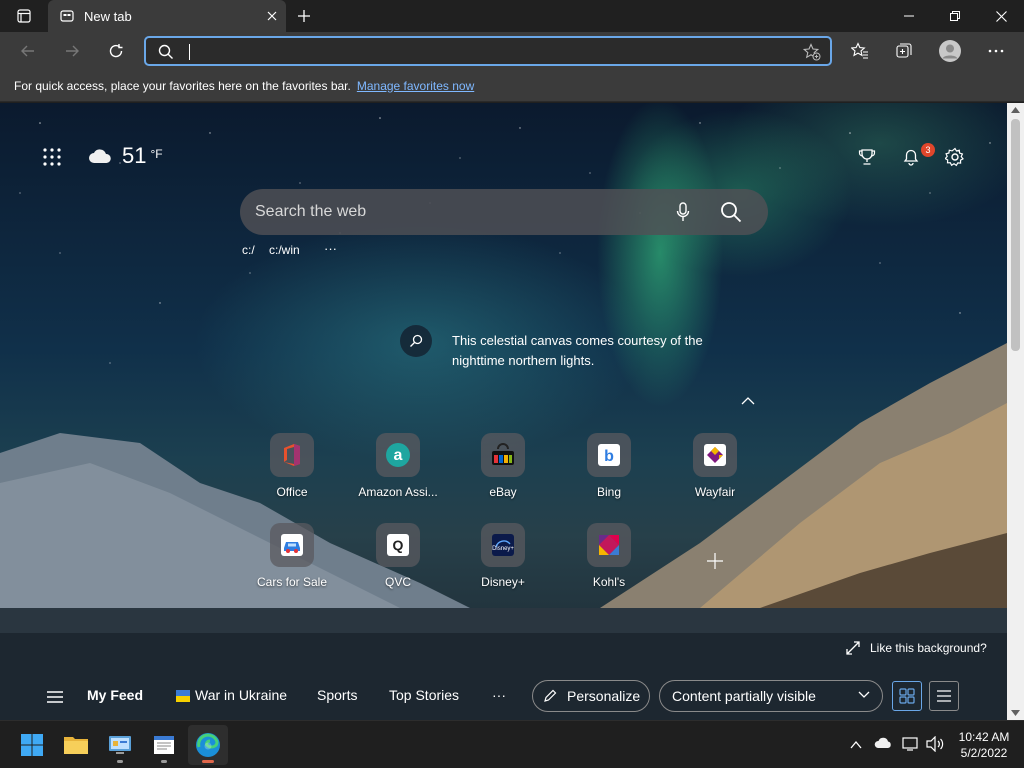  Describe the element at coordinates (292, 545) in the screenshot. I see `car-icon` at that location.